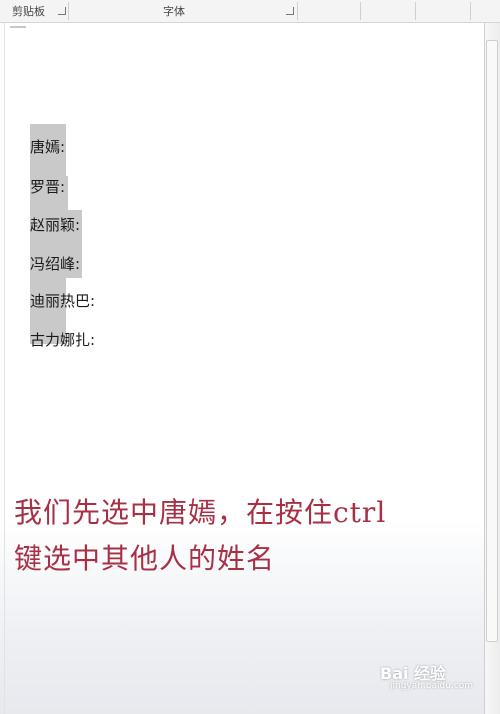 The height and width of the screenshot is (714, 500). I want to click on watermark-url: jingyan.baidu.com, so click(432, 686).